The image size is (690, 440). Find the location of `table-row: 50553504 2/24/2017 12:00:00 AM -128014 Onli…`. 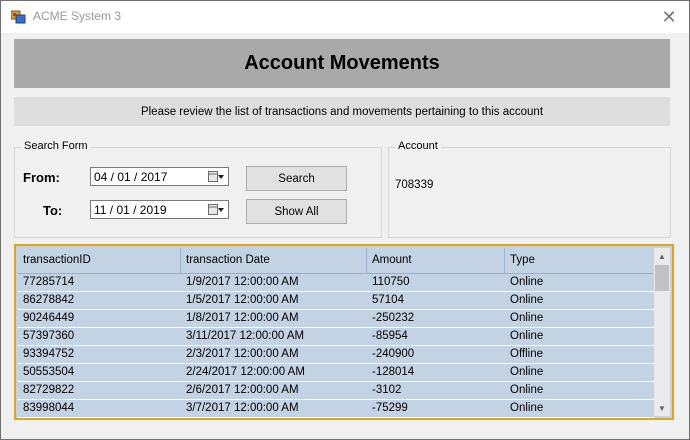

table-row: 50553504 2/24/2017 12:00:00 AM -128014 Onli… is located at coordinates (336, 373).